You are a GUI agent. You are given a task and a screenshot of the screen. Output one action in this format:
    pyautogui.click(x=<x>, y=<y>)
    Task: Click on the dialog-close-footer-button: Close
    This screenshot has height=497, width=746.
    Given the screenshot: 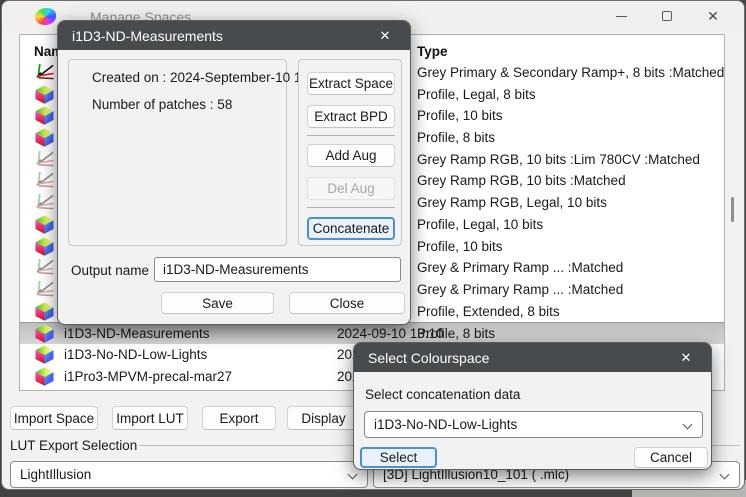 What is the action you would take?
    pyautogui.click(x=347, y=303)
    